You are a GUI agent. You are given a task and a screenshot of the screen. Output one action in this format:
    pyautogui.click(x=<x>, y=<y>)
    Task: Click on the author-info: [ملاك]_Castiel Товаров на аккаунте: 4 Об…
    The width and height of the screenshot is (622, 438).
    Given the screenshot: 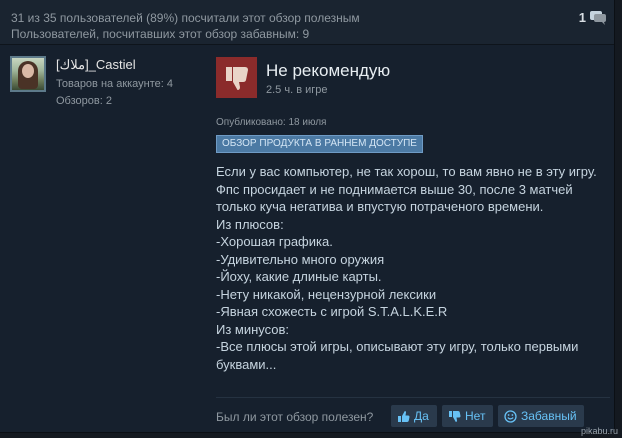 What is the action you would take?
    pyautogui.click(x=114, y=82)
    